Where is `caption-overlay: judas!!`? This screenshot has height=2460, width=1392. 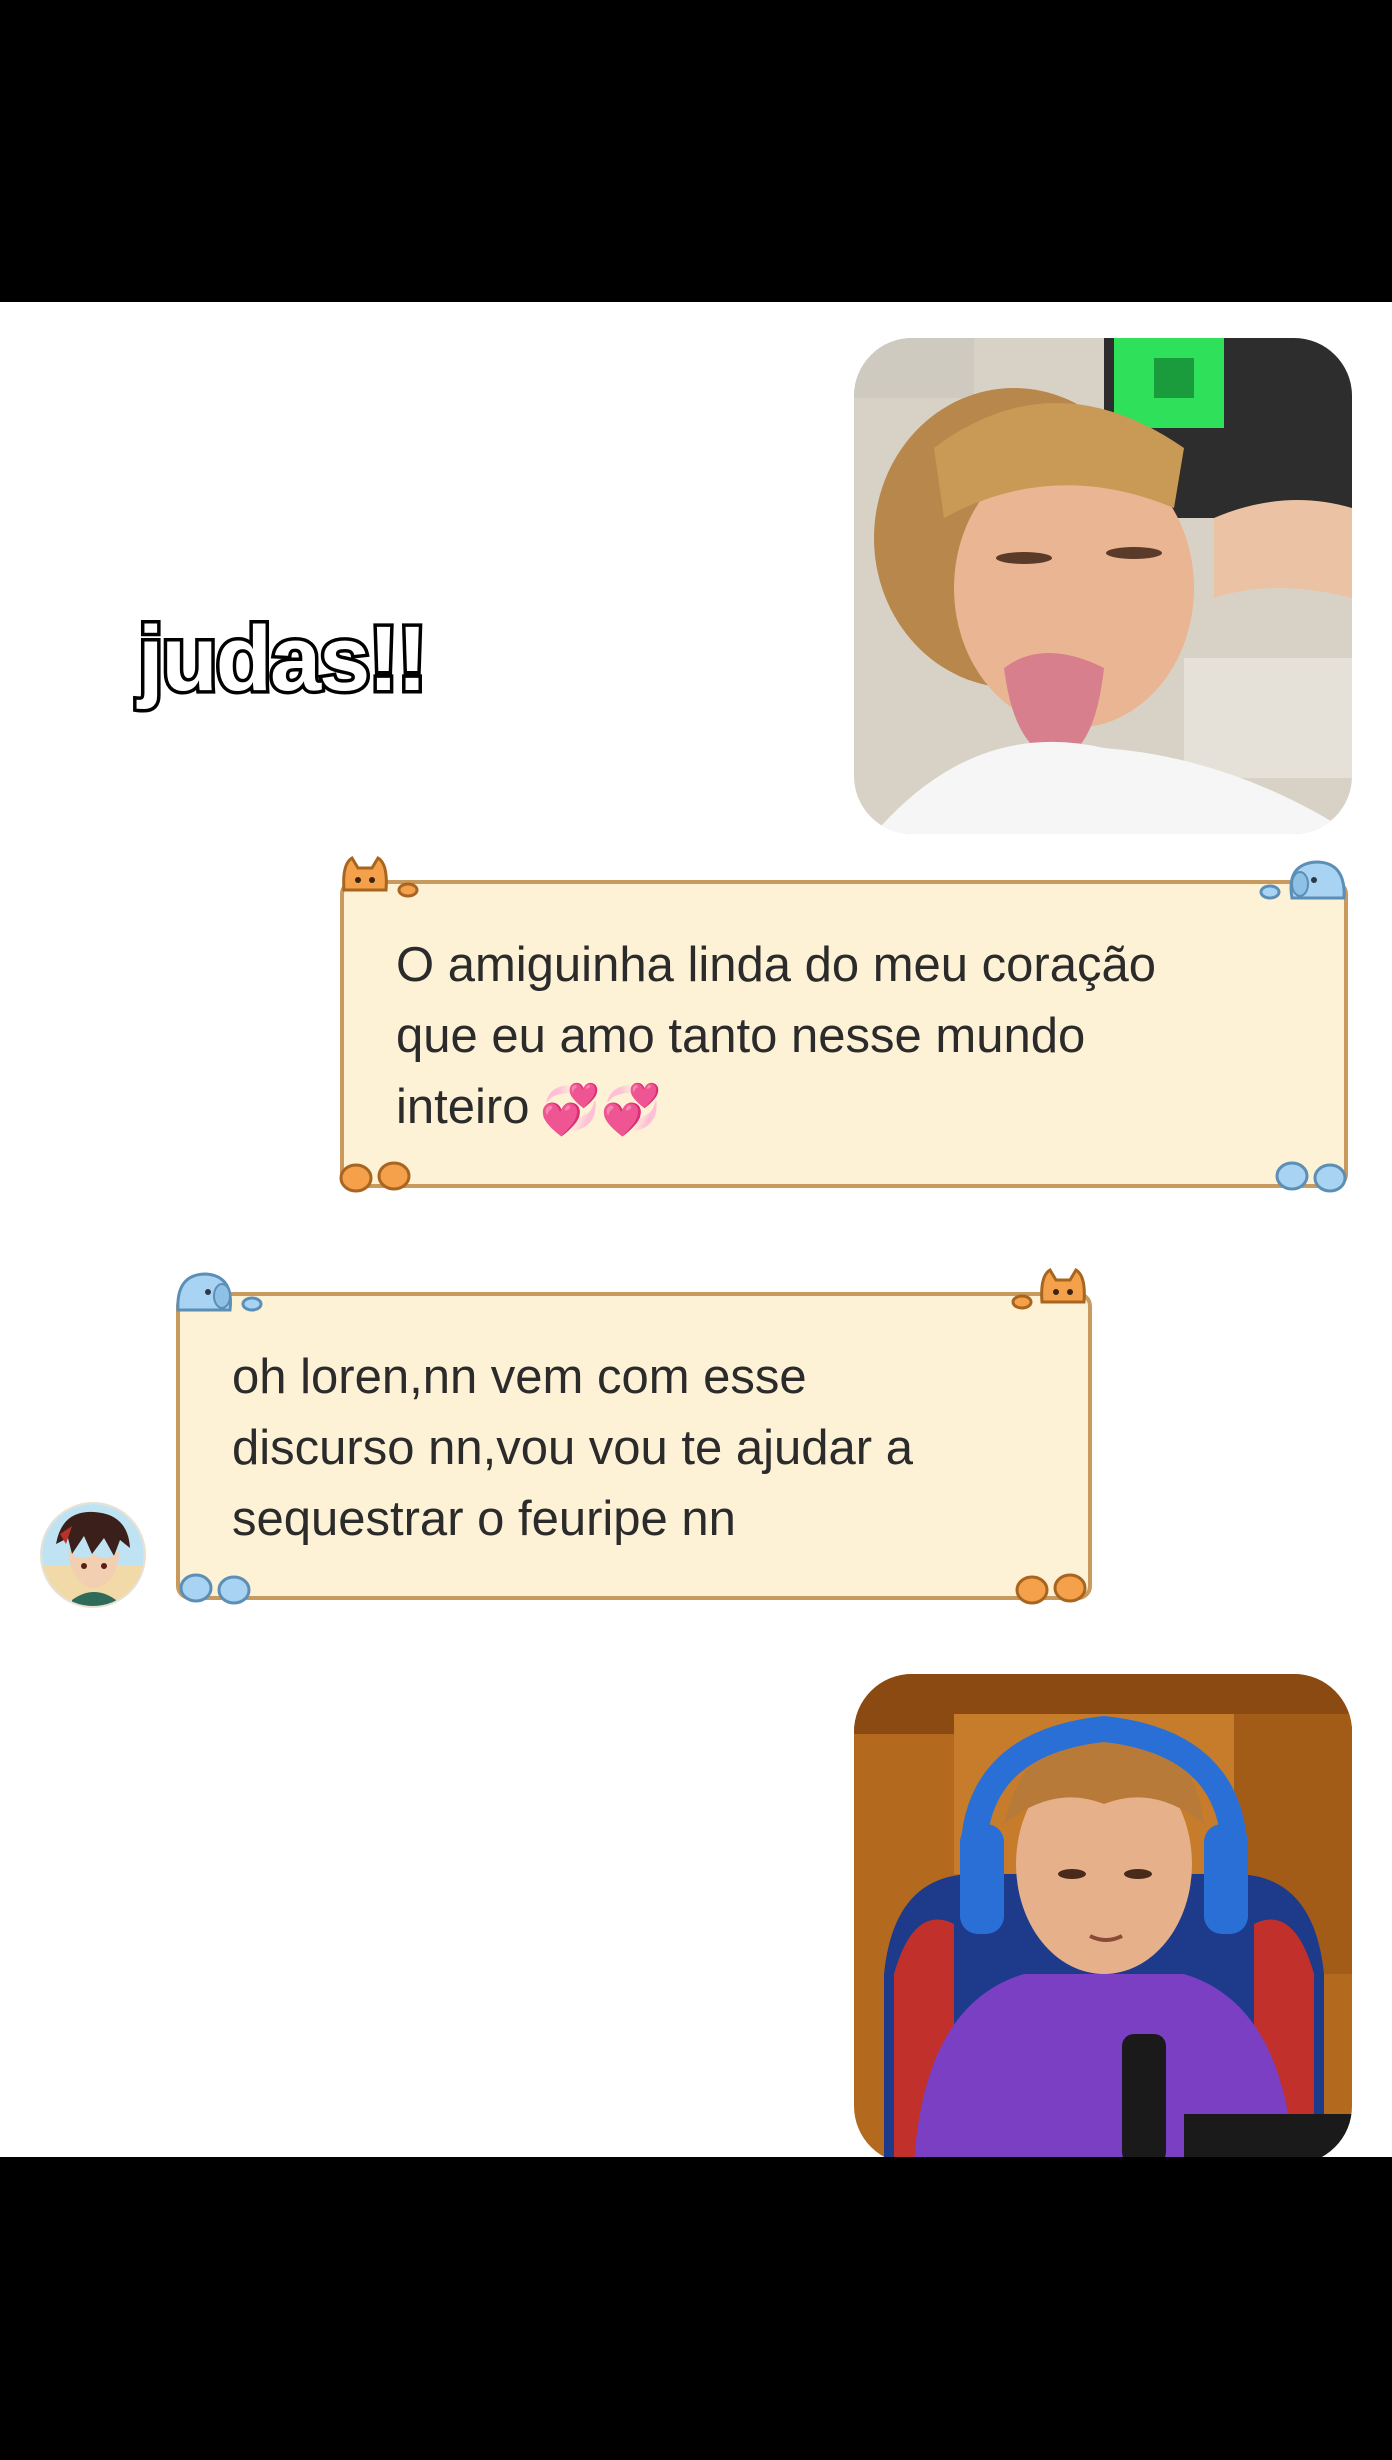
caption-overlay: judas!! is located at coordinates (283, 659).